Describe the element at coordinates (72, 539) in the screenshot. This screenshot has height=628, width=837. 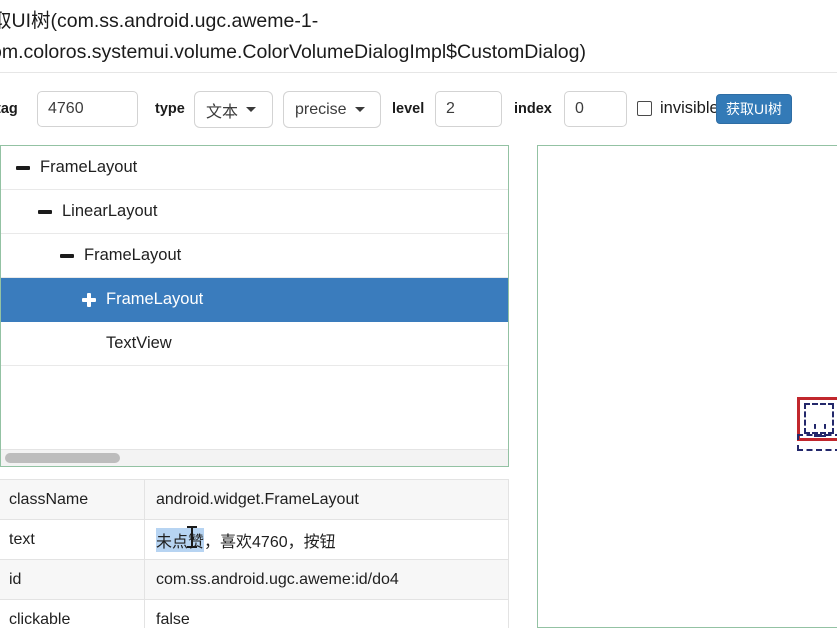
I see `property-key: text` at that location.